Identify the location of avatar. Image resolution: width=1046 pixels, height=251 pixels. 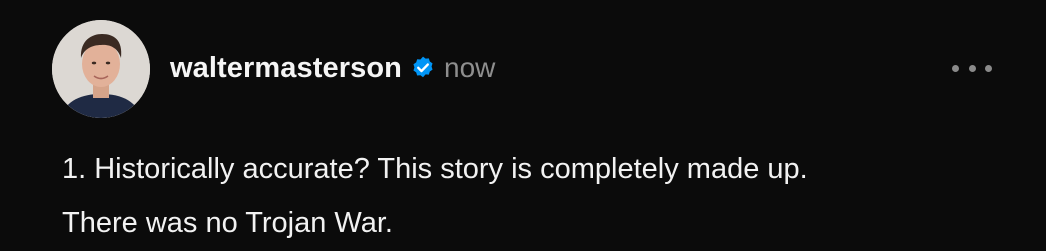
(101, 69).